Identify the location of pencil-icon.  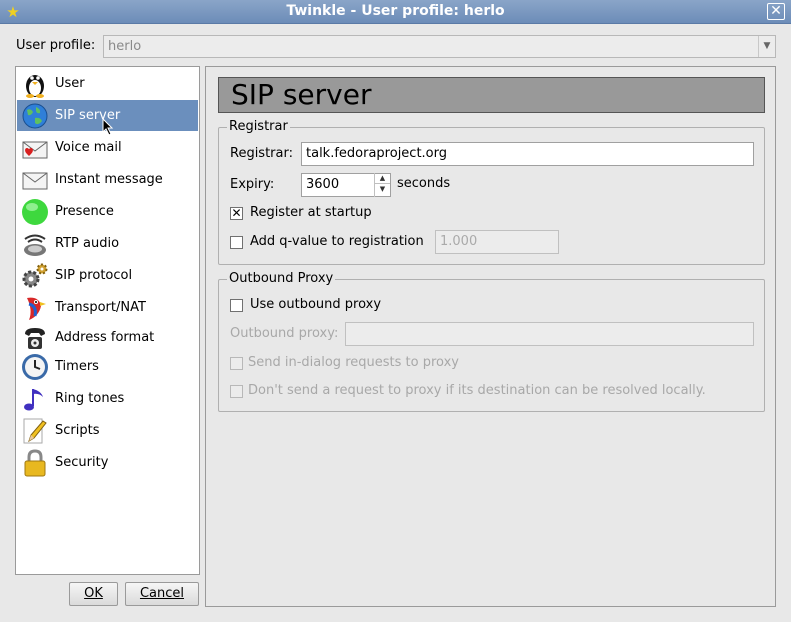
(35, 431).